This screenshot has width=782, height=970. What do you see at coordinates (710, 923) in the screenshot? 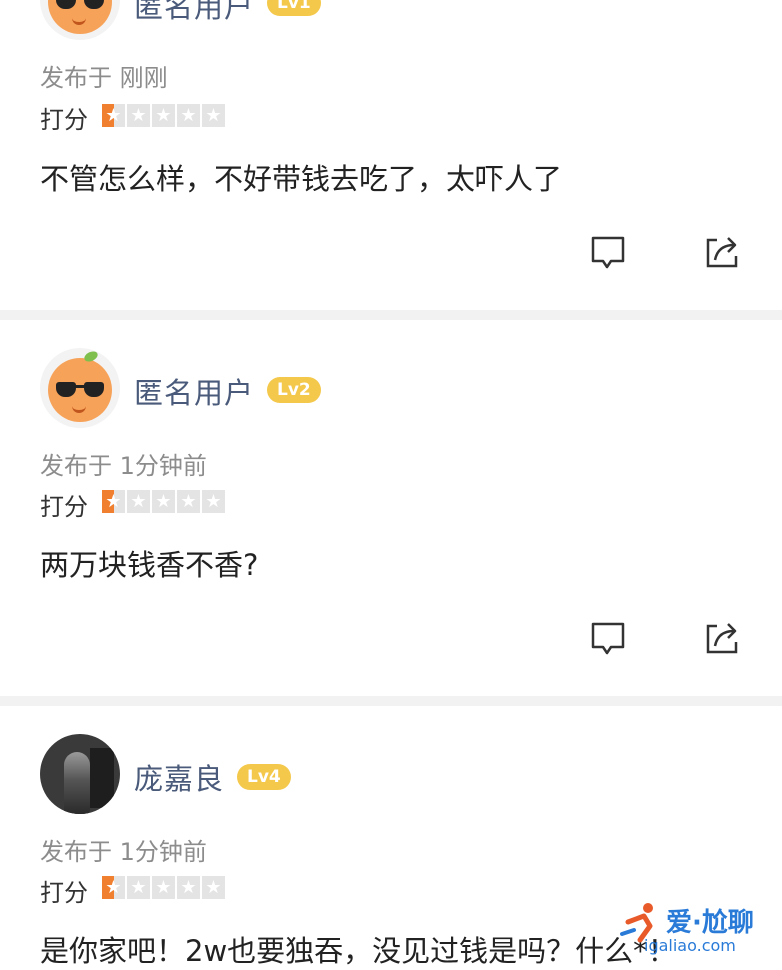
I see `watermark-title: 爱·尬聊` at bounding box center [710, 923].